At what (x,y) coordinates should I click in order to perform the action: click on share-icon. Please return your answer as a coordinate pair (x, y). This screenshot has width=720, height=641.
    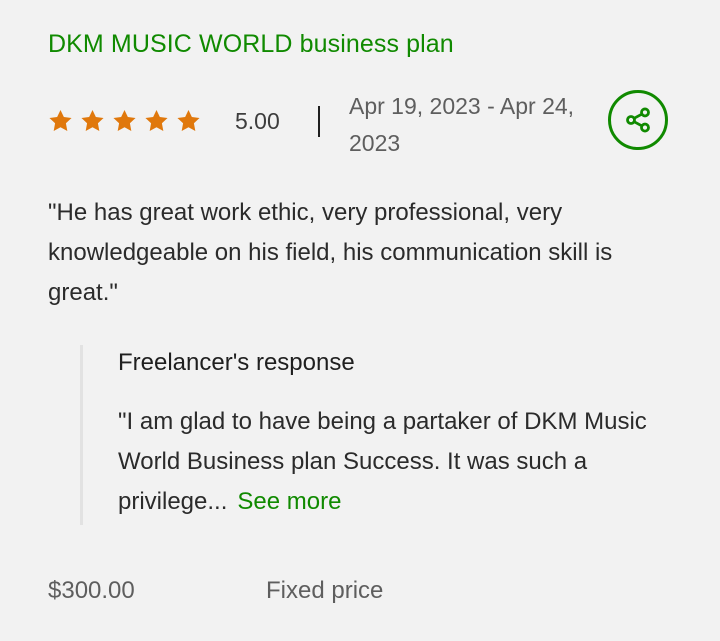
    Looking at the image, I should click on (638, 120).